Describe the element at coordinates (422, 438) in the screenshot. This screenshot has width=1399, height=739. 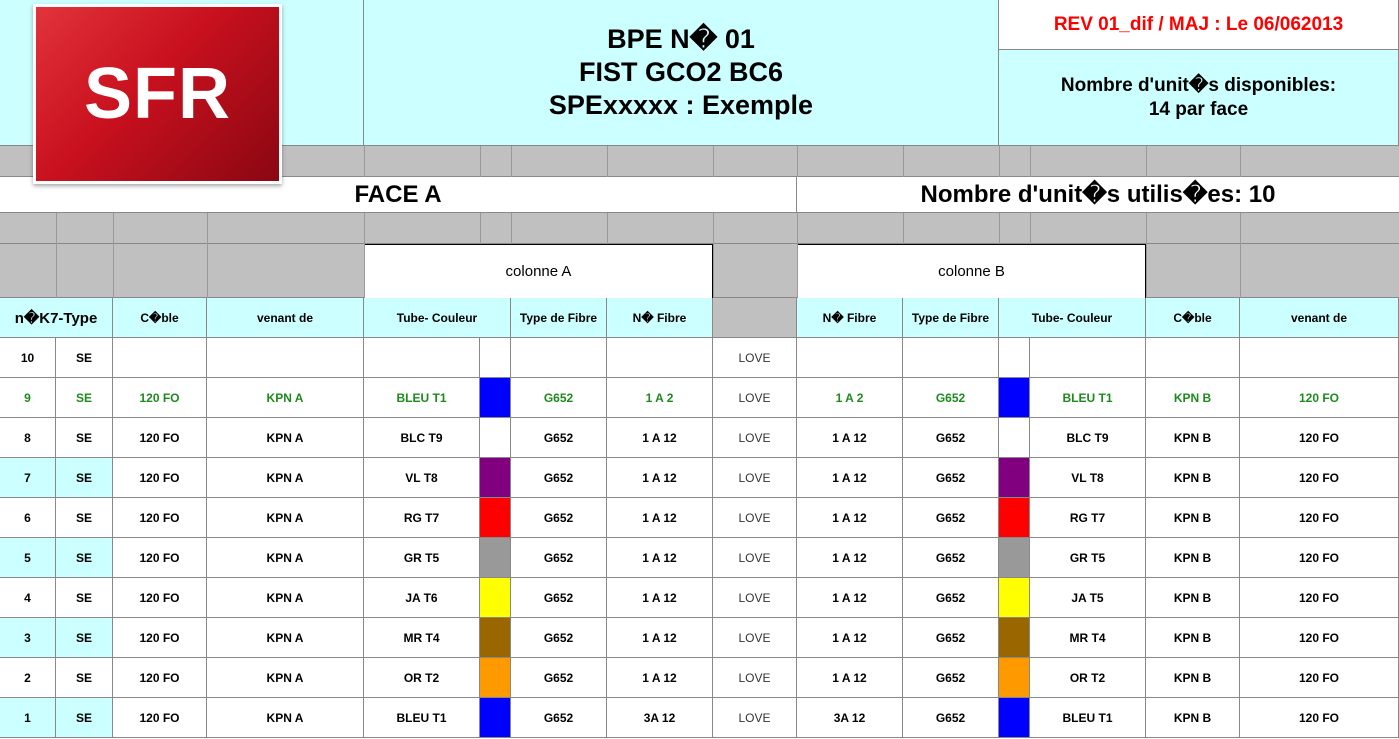
I see `tube-a: BLC T9` at that location.